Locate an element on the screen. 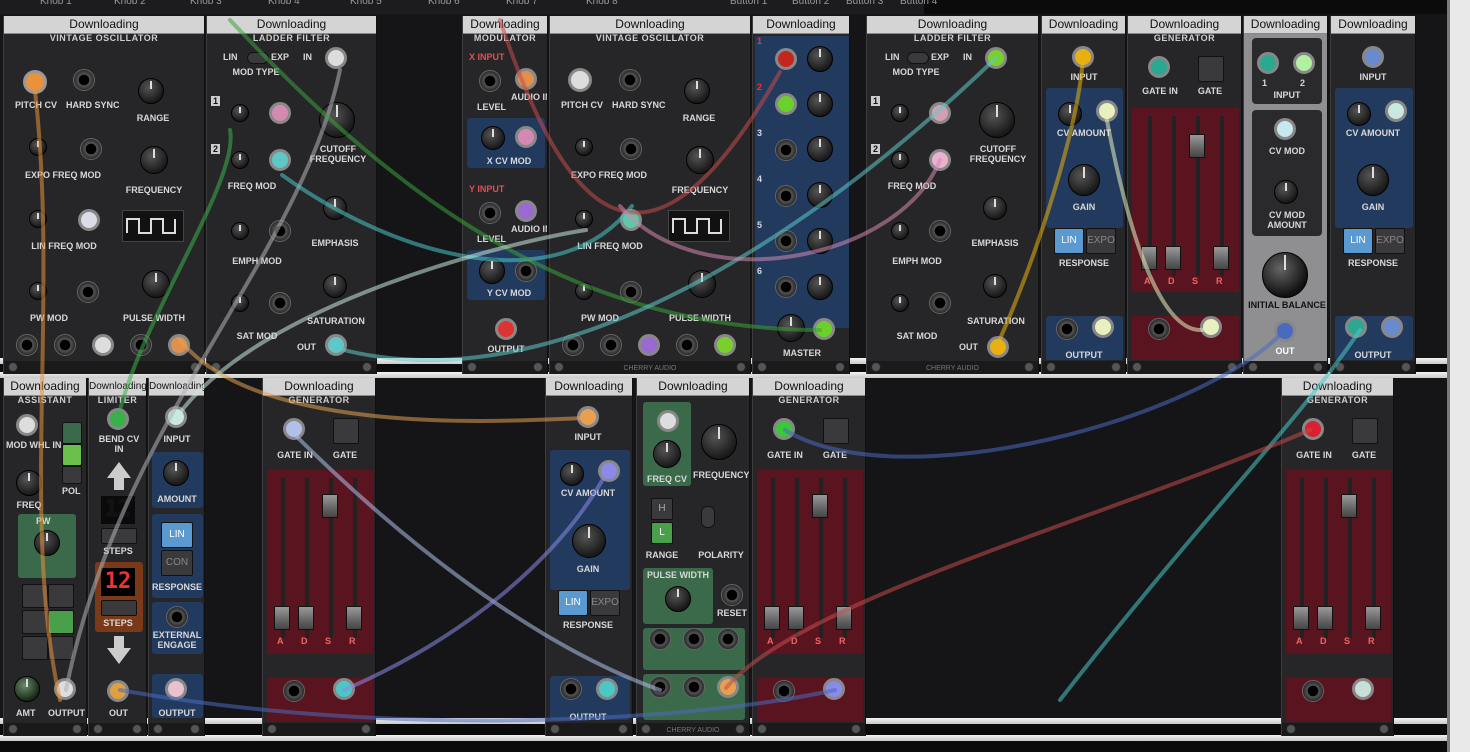 This screenshot has width=1470, height=752. range-knob is located at coordinates (697, 91).